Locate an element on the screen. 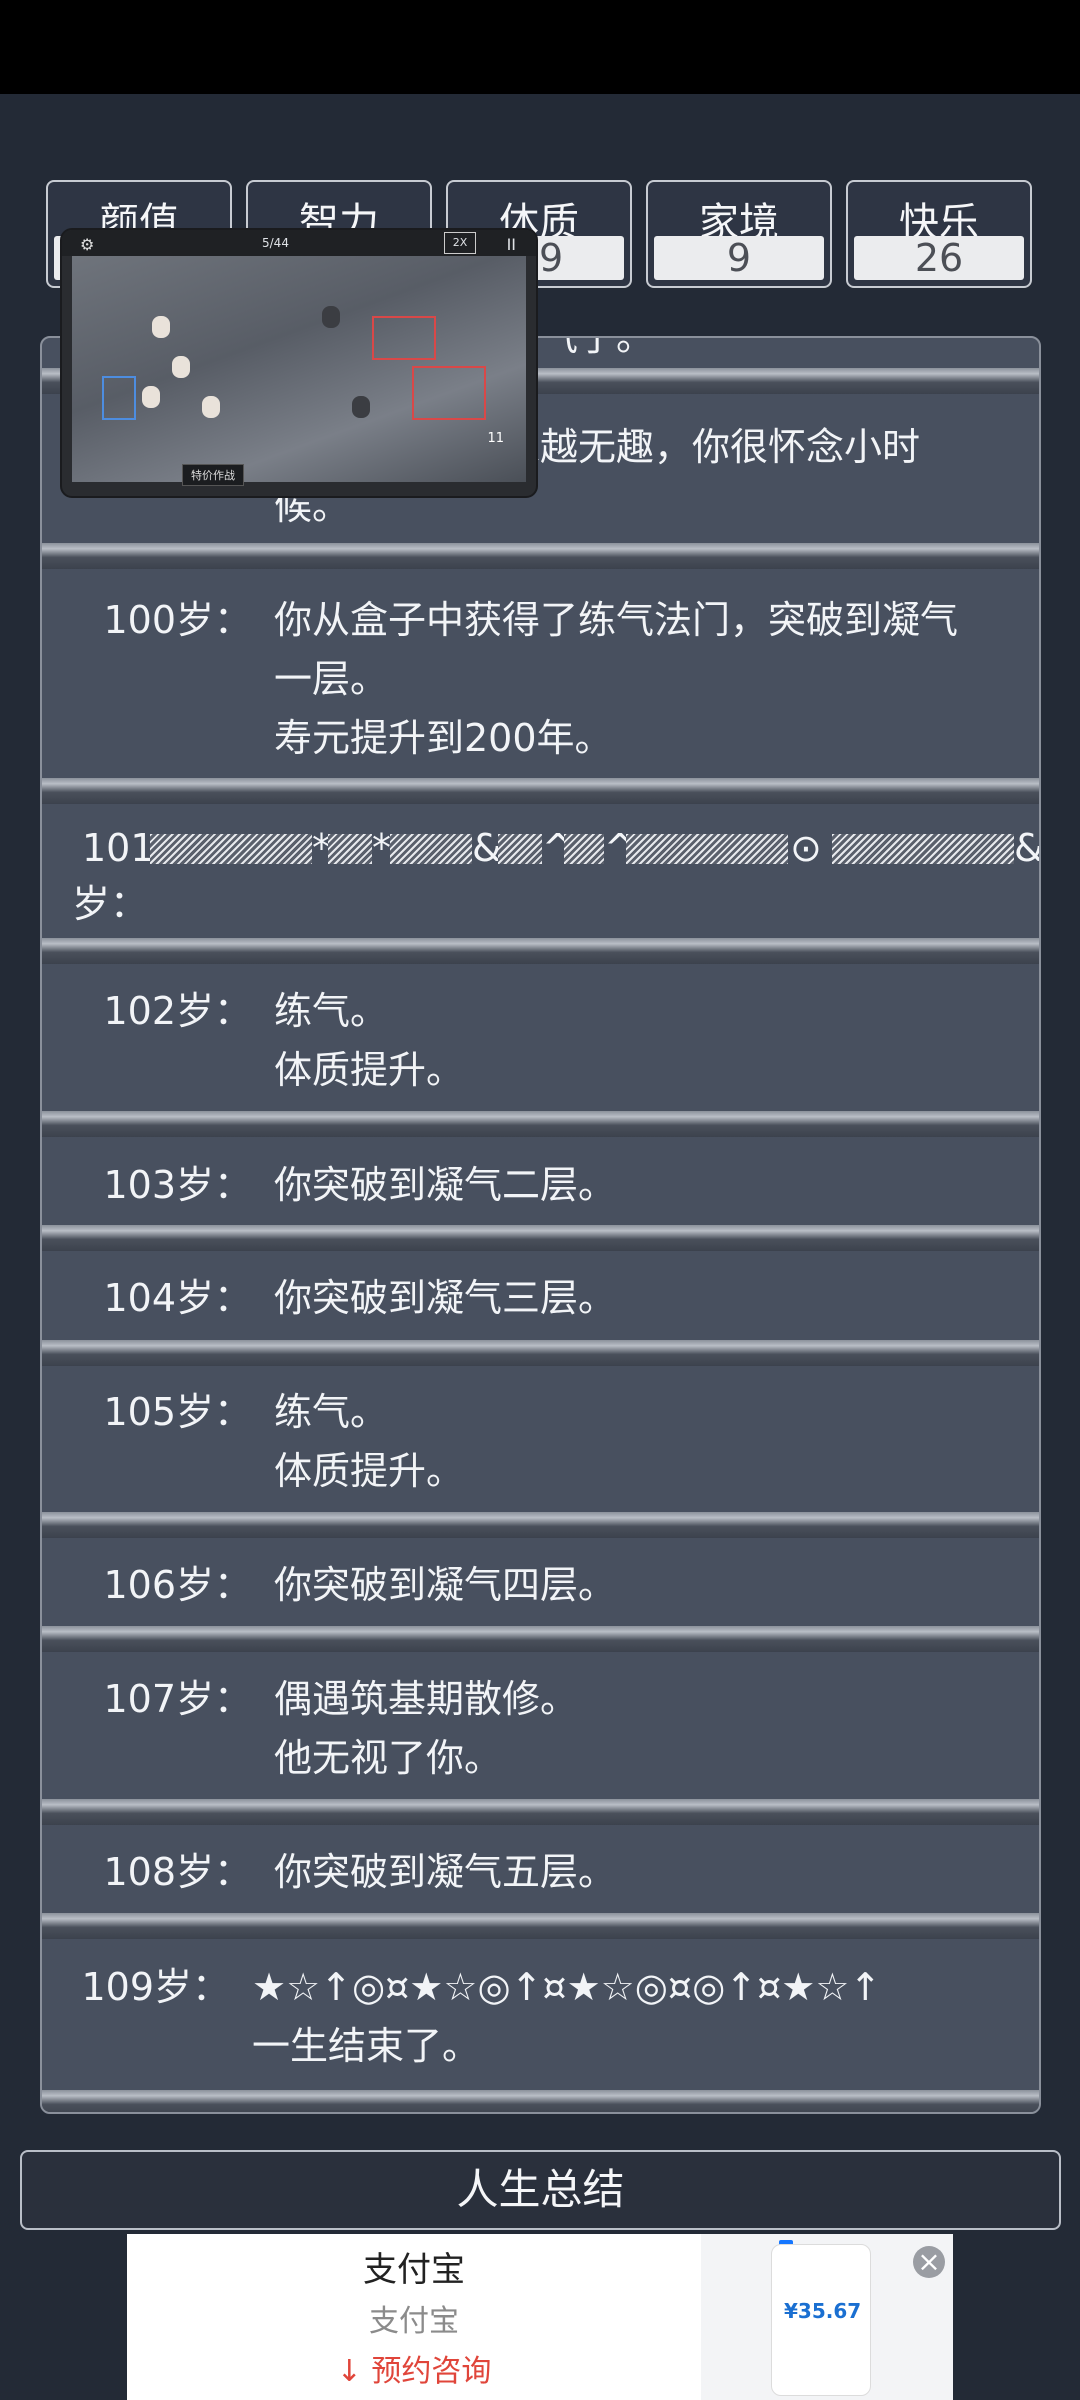  log-age: 106岁： is located at coordinates (177, 1585).